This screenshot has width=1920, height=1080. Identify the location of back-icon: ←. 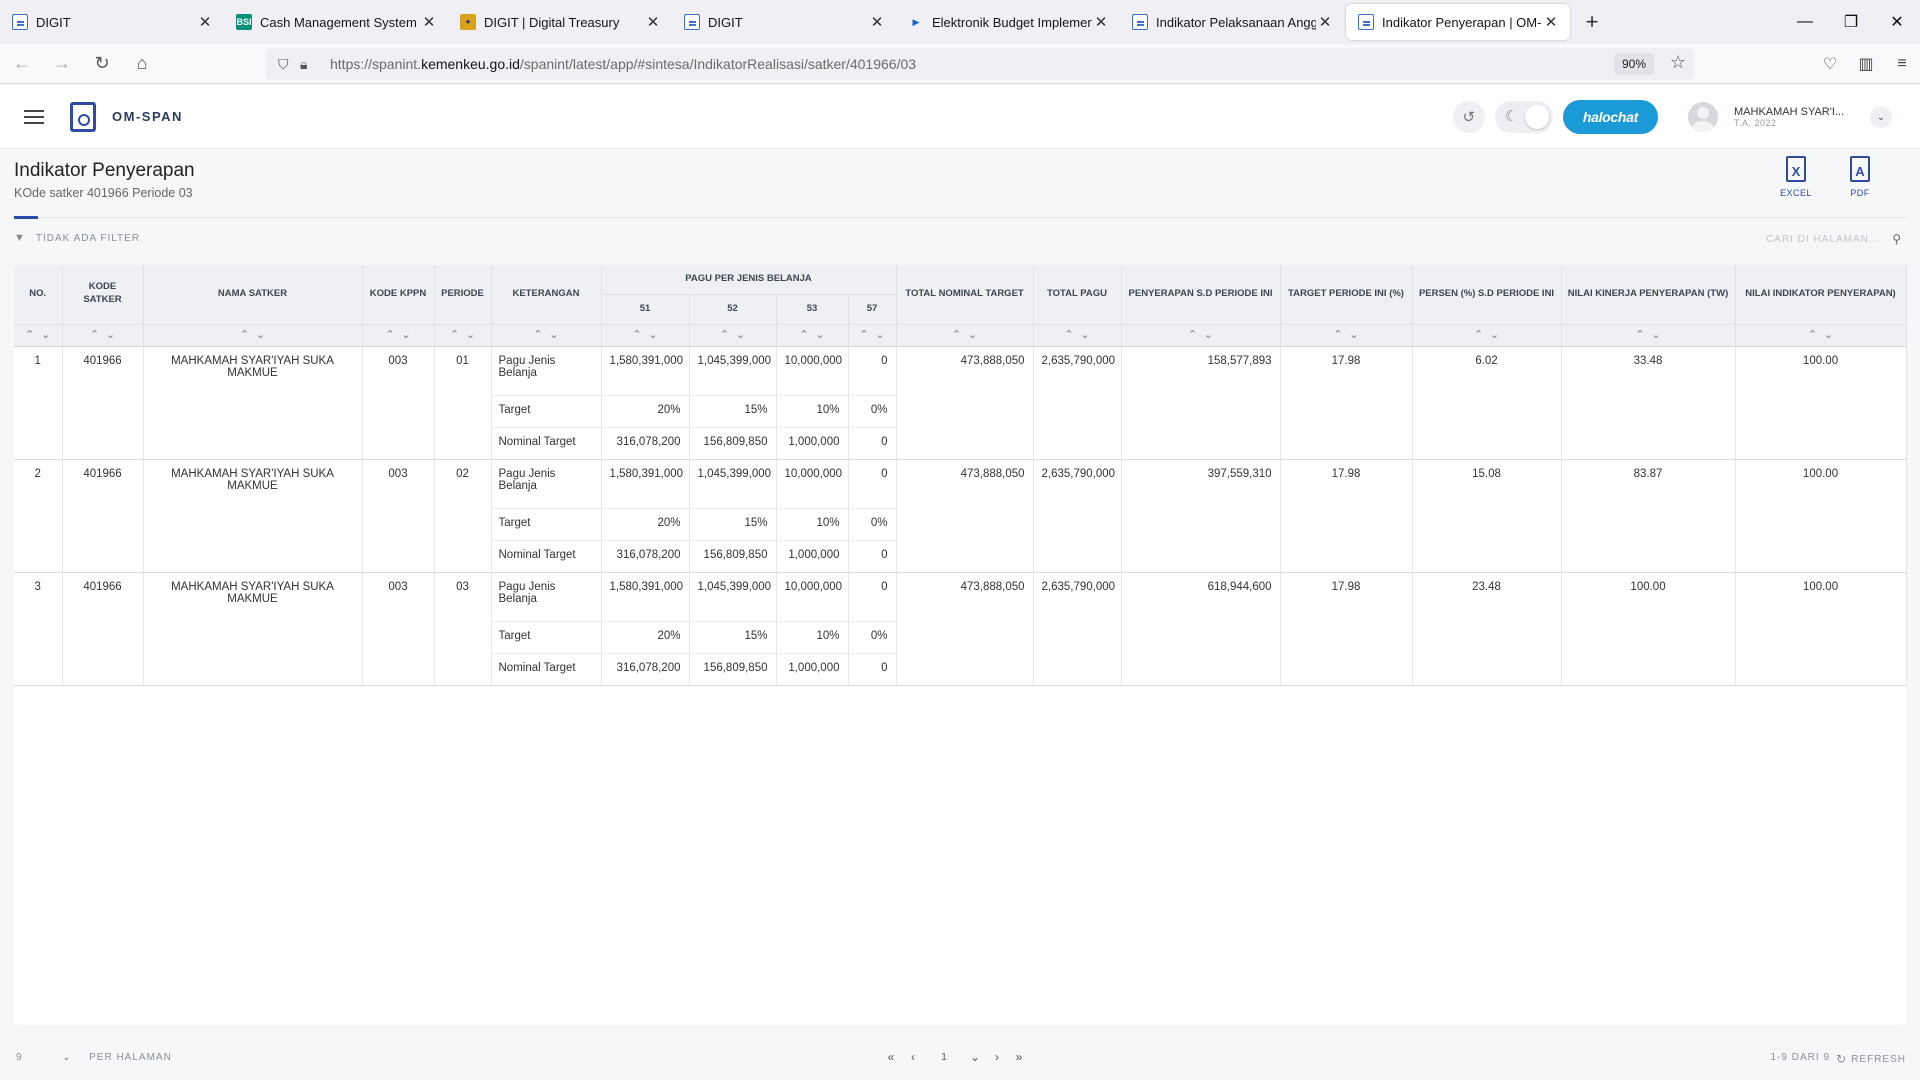
(22, 64).